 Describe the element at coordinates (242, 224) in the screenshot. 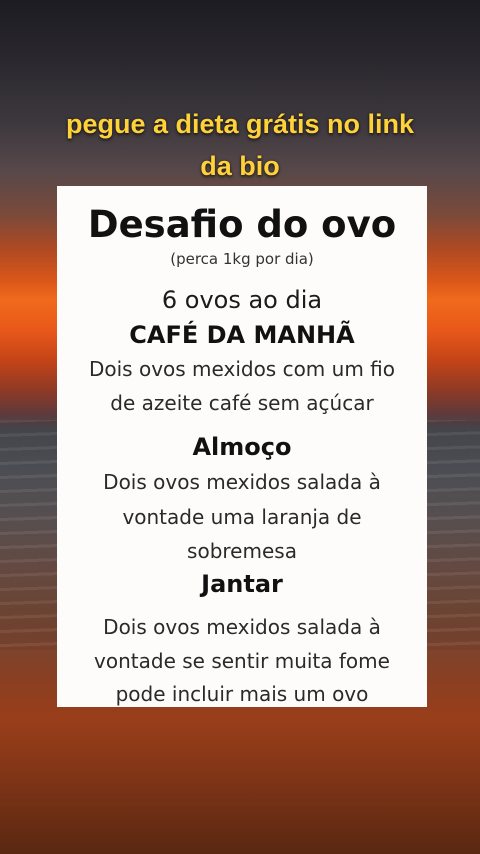

I see `card-title: Desafio do ovo` at that location.